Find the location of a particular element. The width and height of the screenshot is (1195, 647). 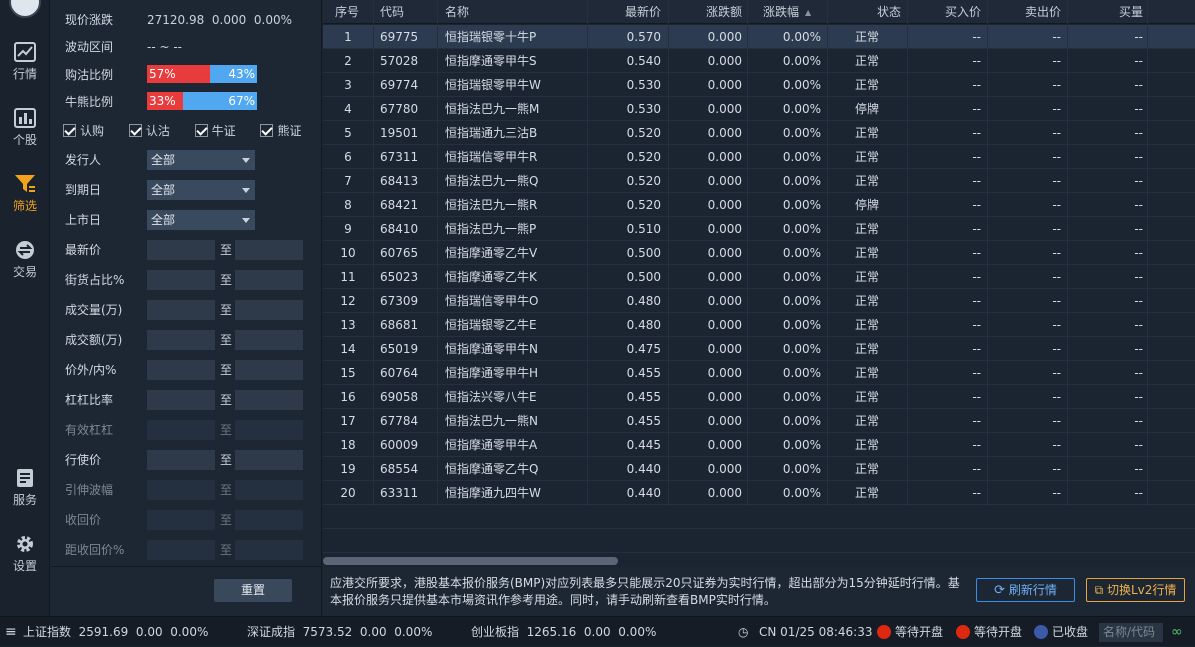

switch-lv2-button: ⧉ 切换Lv2行情 is located at coordinates (1135, 590).